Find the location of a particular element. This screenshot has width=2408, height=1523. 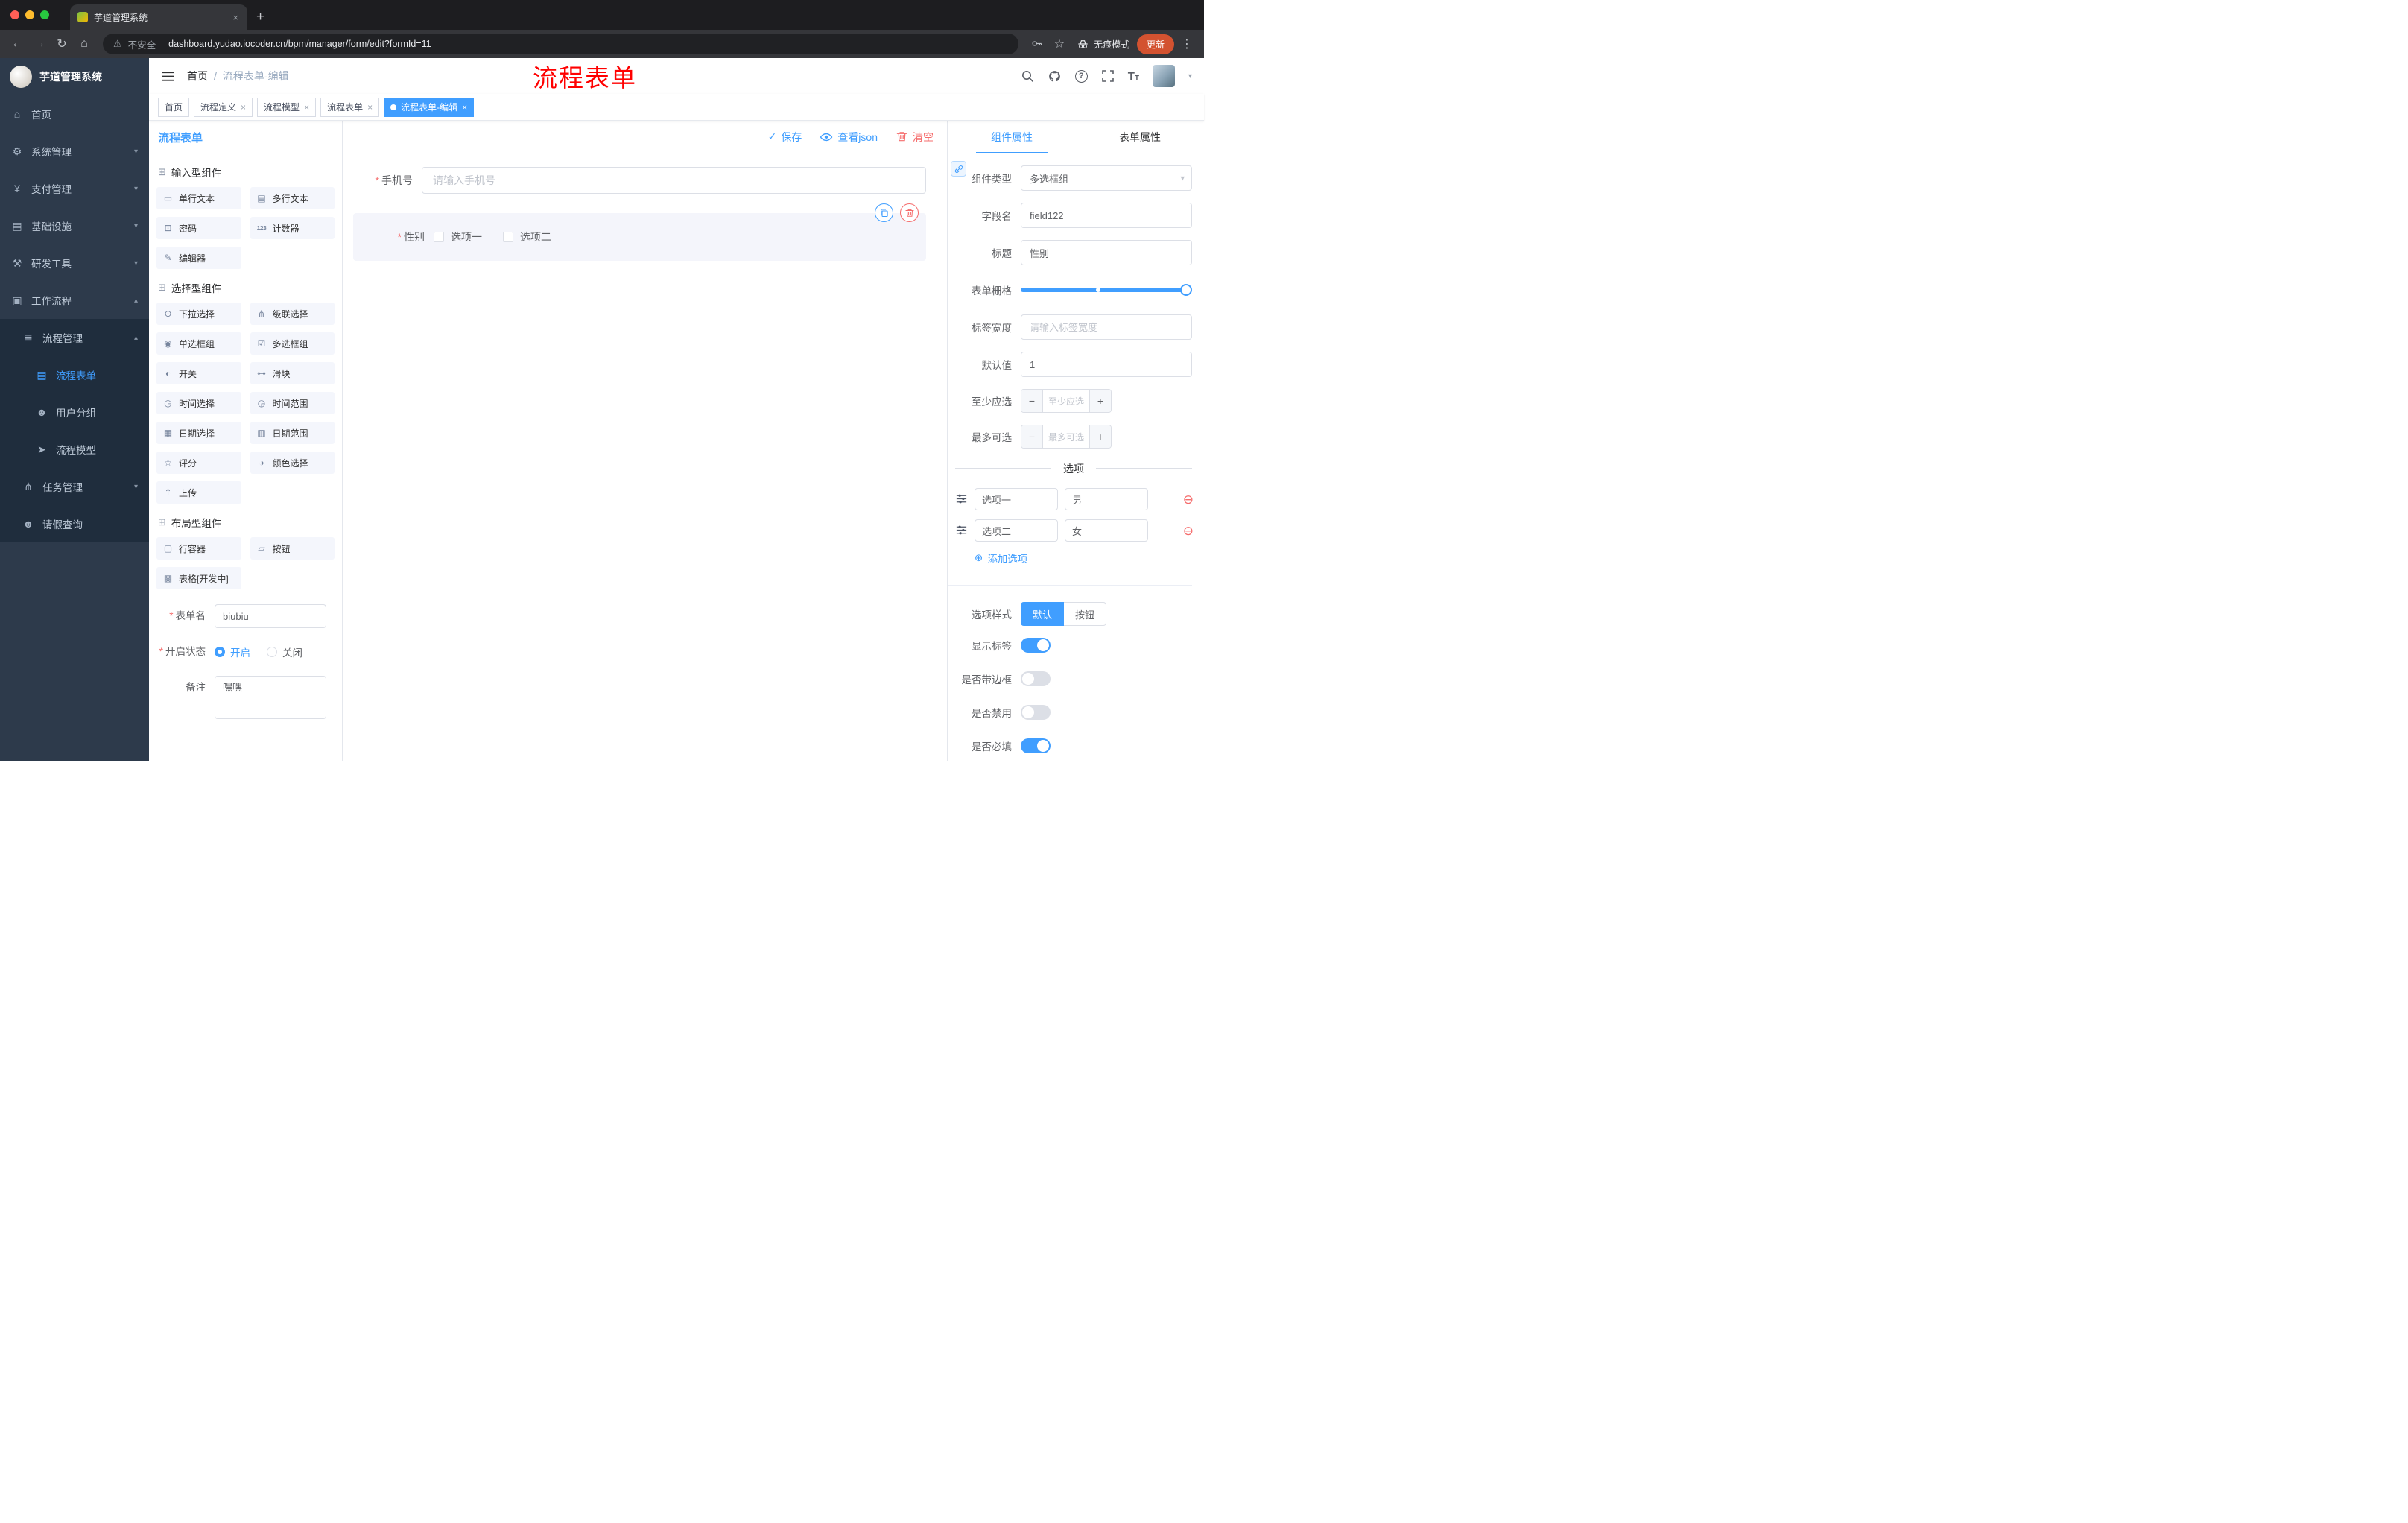

tag-process-definition: 流程定义 × is located at coordinates (223, 107).